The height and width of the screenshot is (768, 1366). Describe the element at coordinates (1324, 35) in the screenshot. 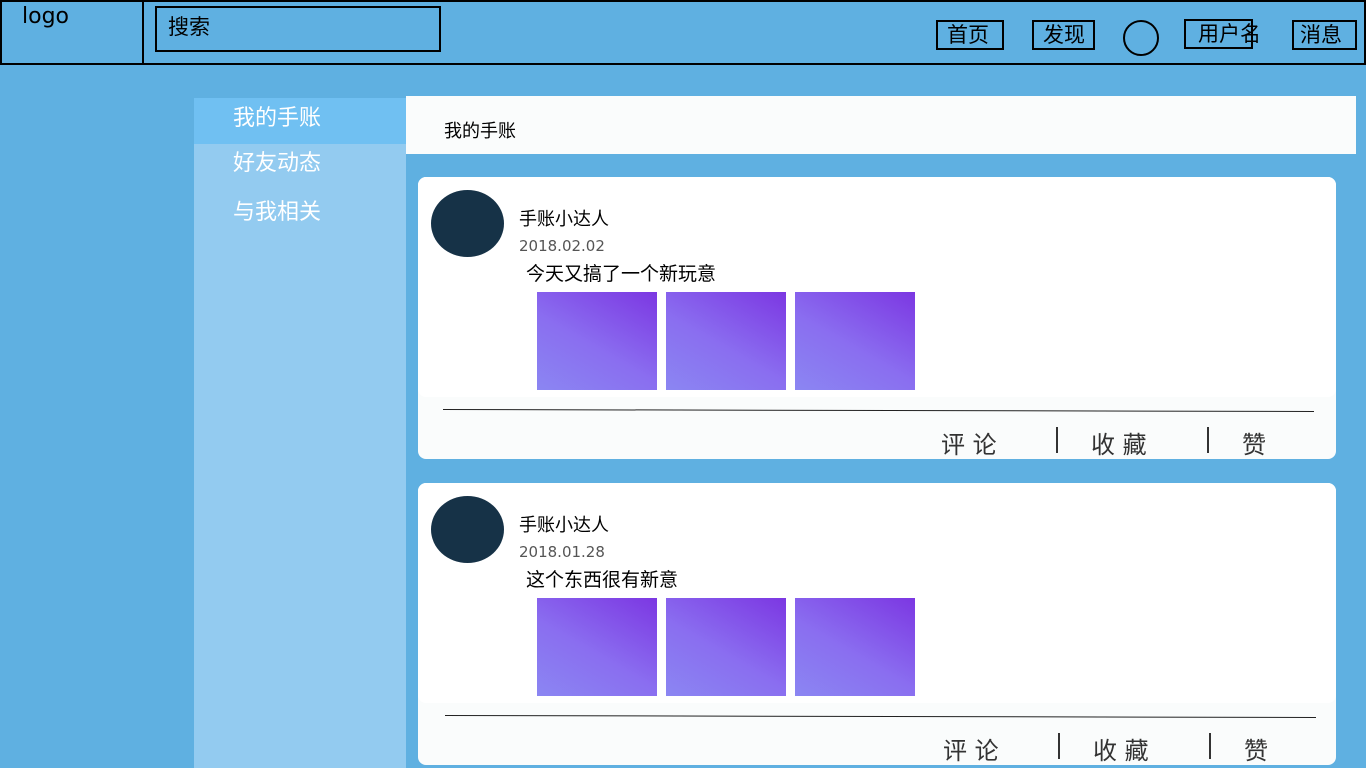

I see `nav-messages-button: 消息` at that location.